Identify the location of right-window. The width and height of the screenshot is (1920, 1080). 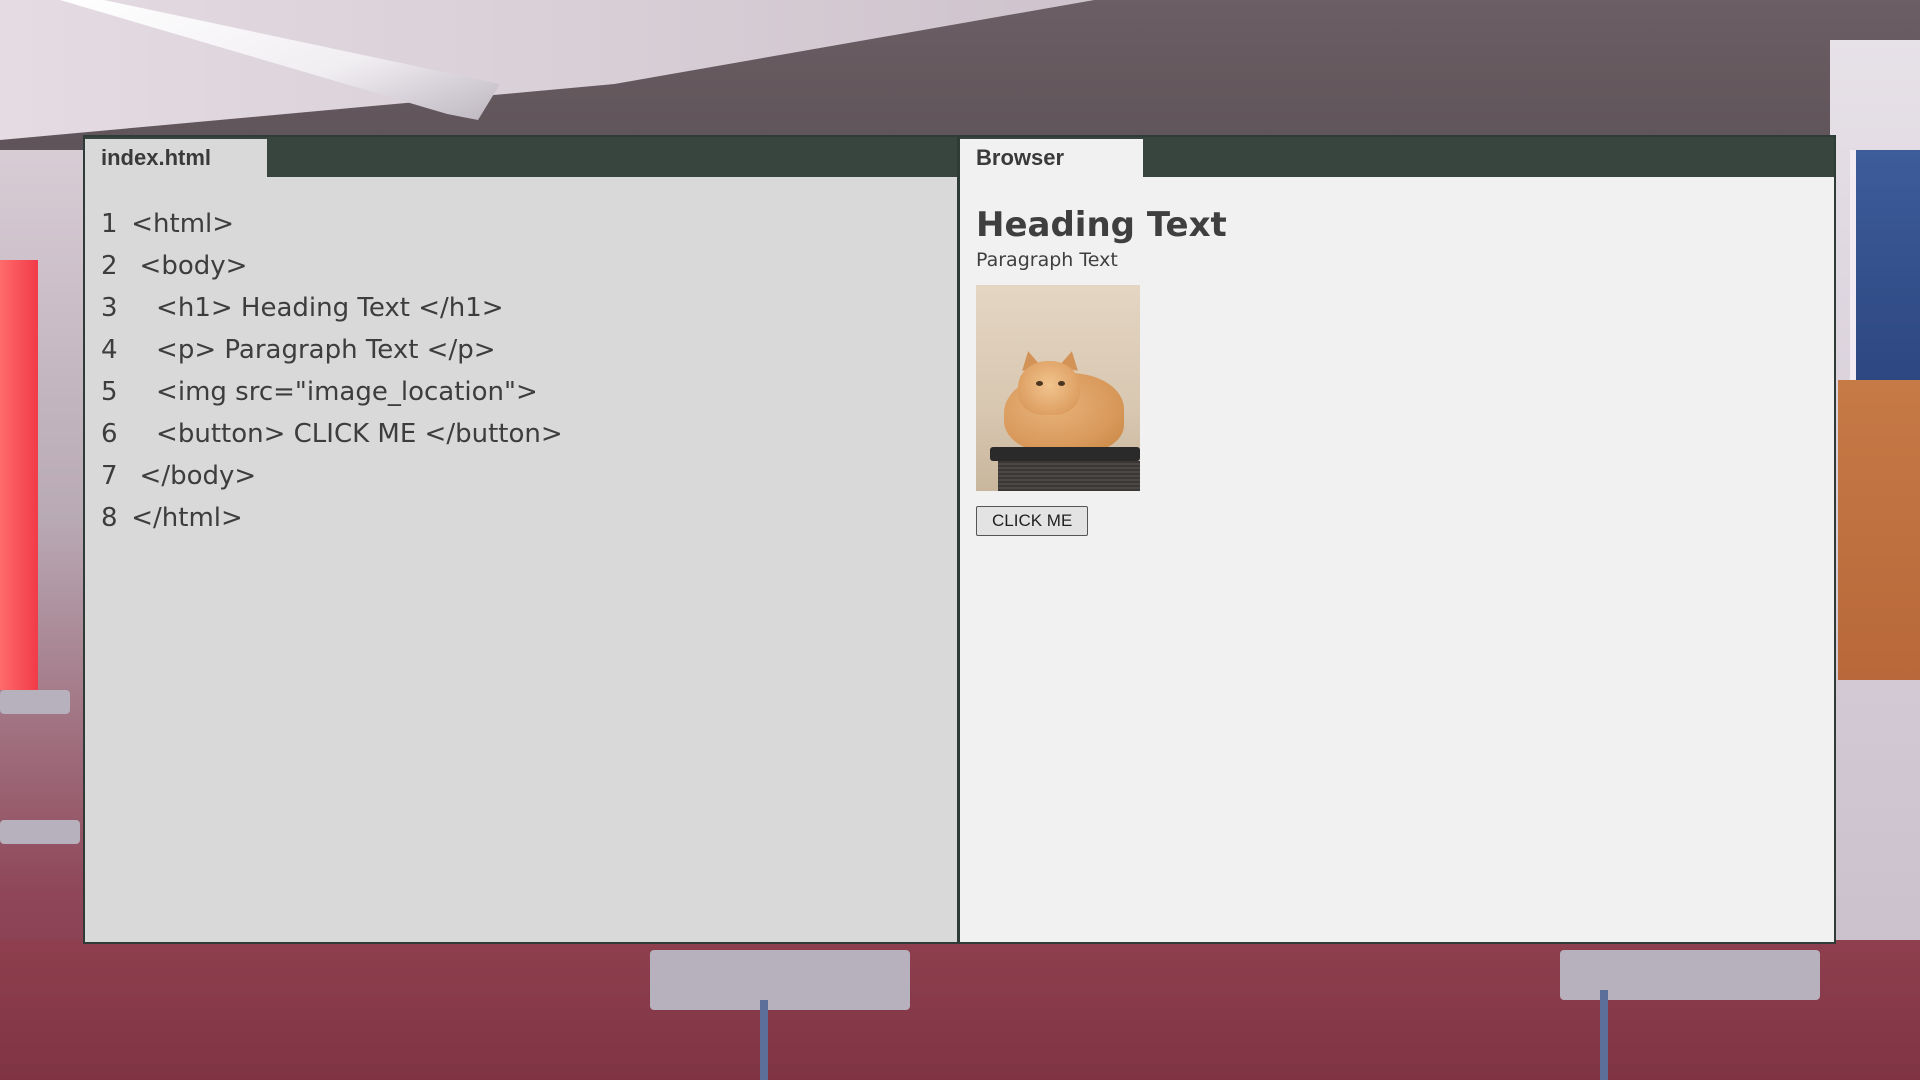
(1885, 270).